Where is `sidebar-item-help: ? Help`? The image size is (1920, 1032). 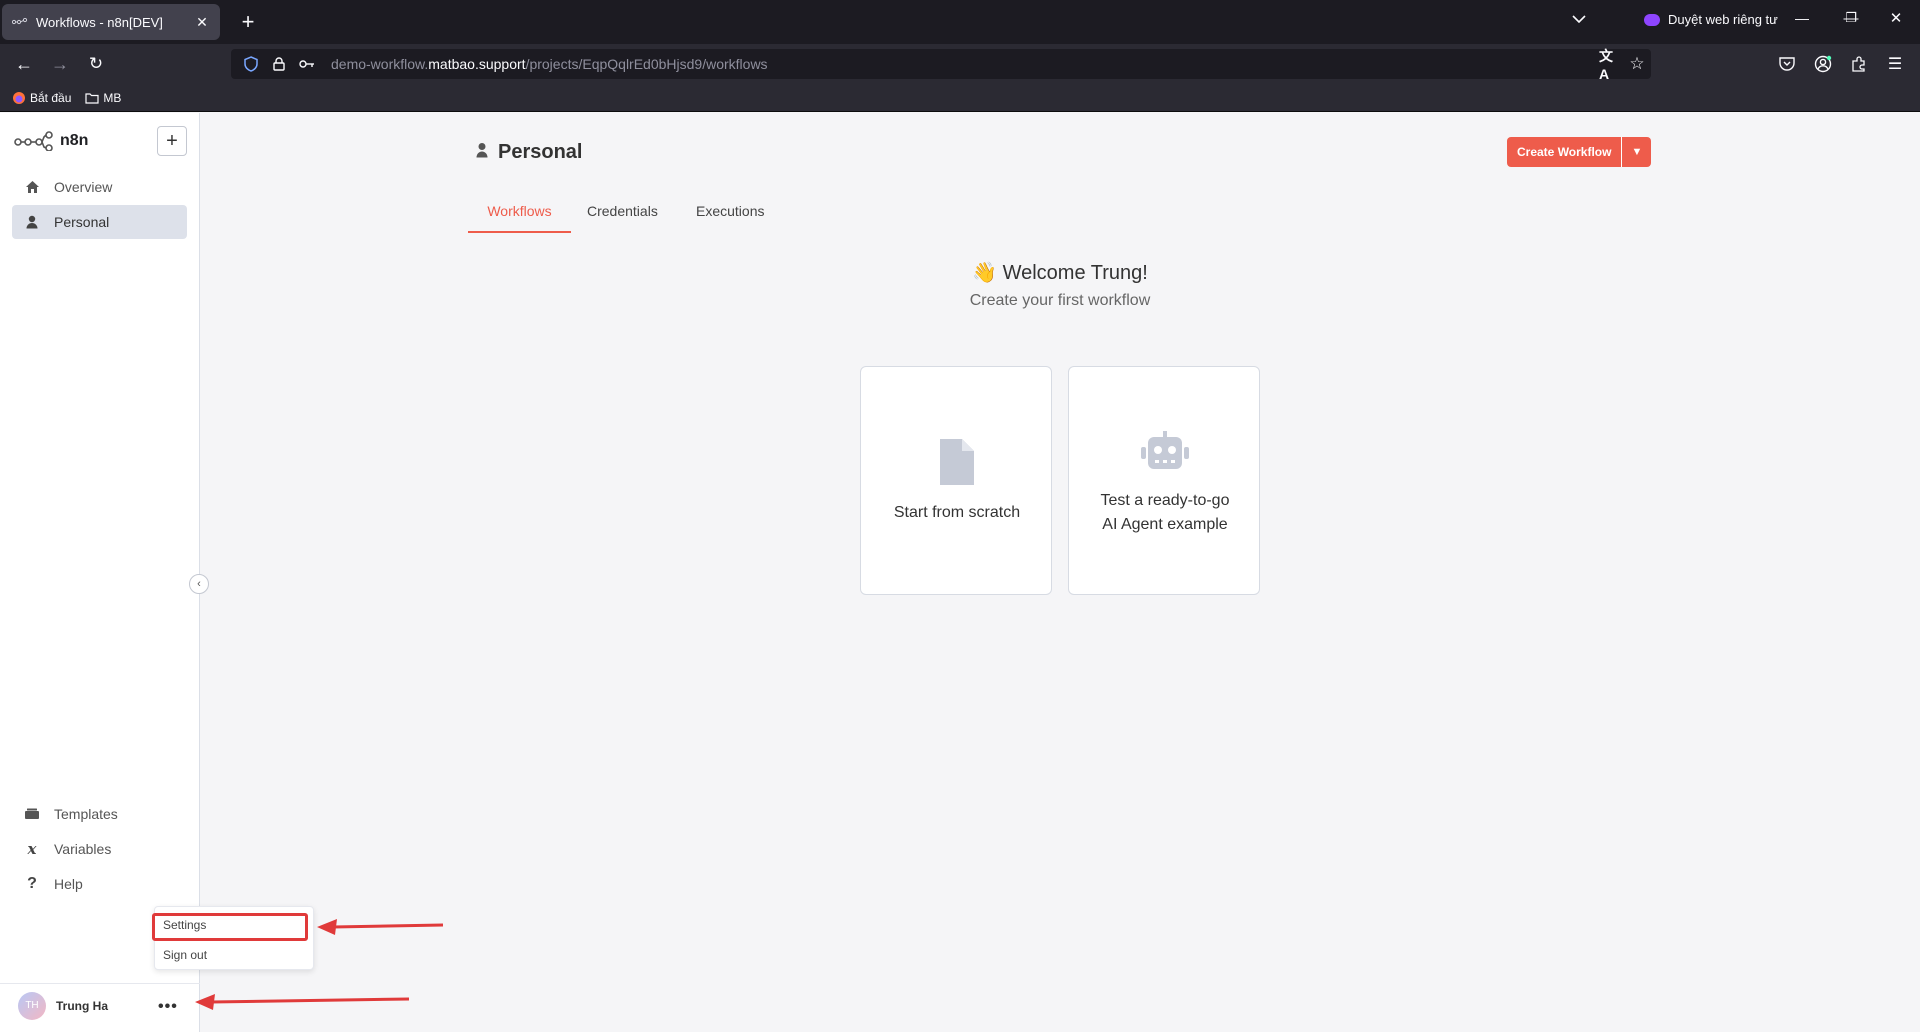
sidebar-item-help: ? Help is located at coordinates (99, 884).